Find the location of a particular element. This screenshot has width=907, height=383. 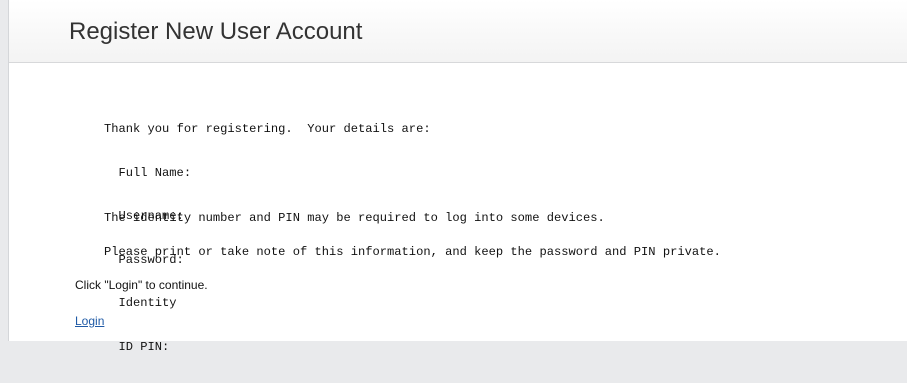

field-label-id-pin: ID PIN: is located at coordinates (144, 346).